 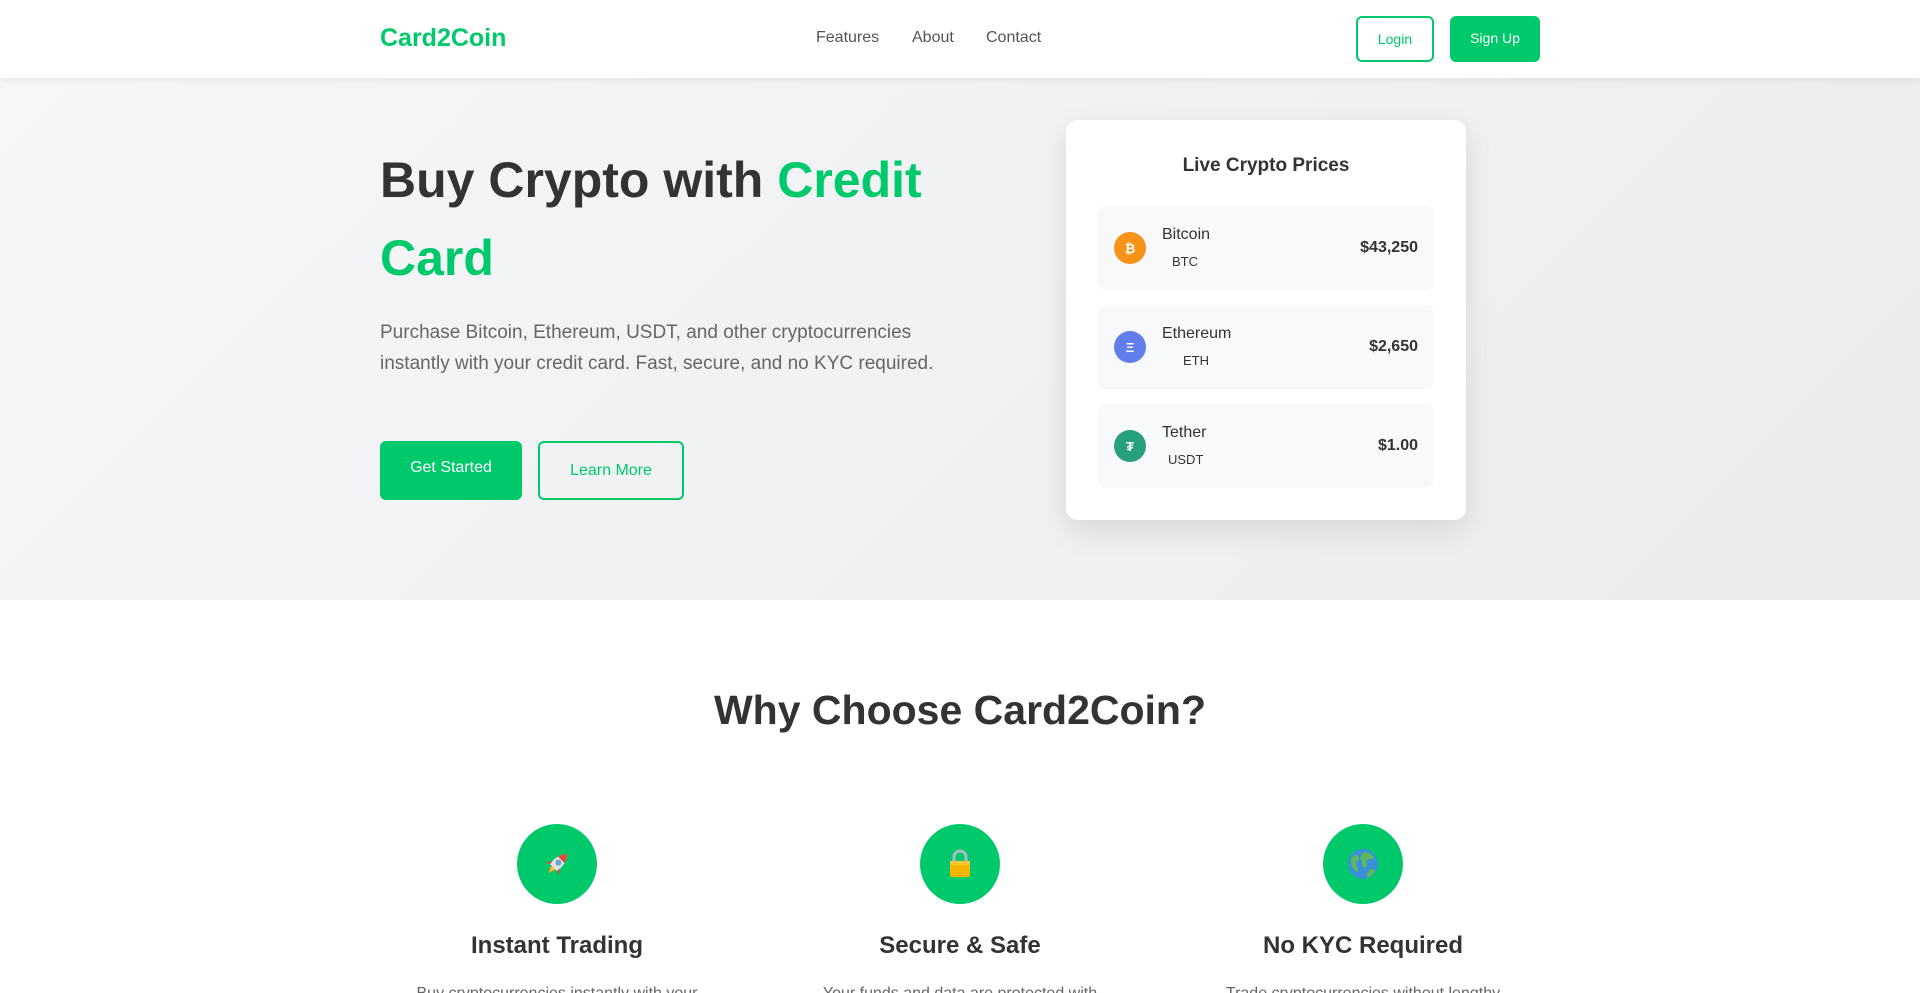 What do you see at coordinates (1184, 432) in the screenshot?
I see `coin-name: Tether` at bounding box center [1184, 432].